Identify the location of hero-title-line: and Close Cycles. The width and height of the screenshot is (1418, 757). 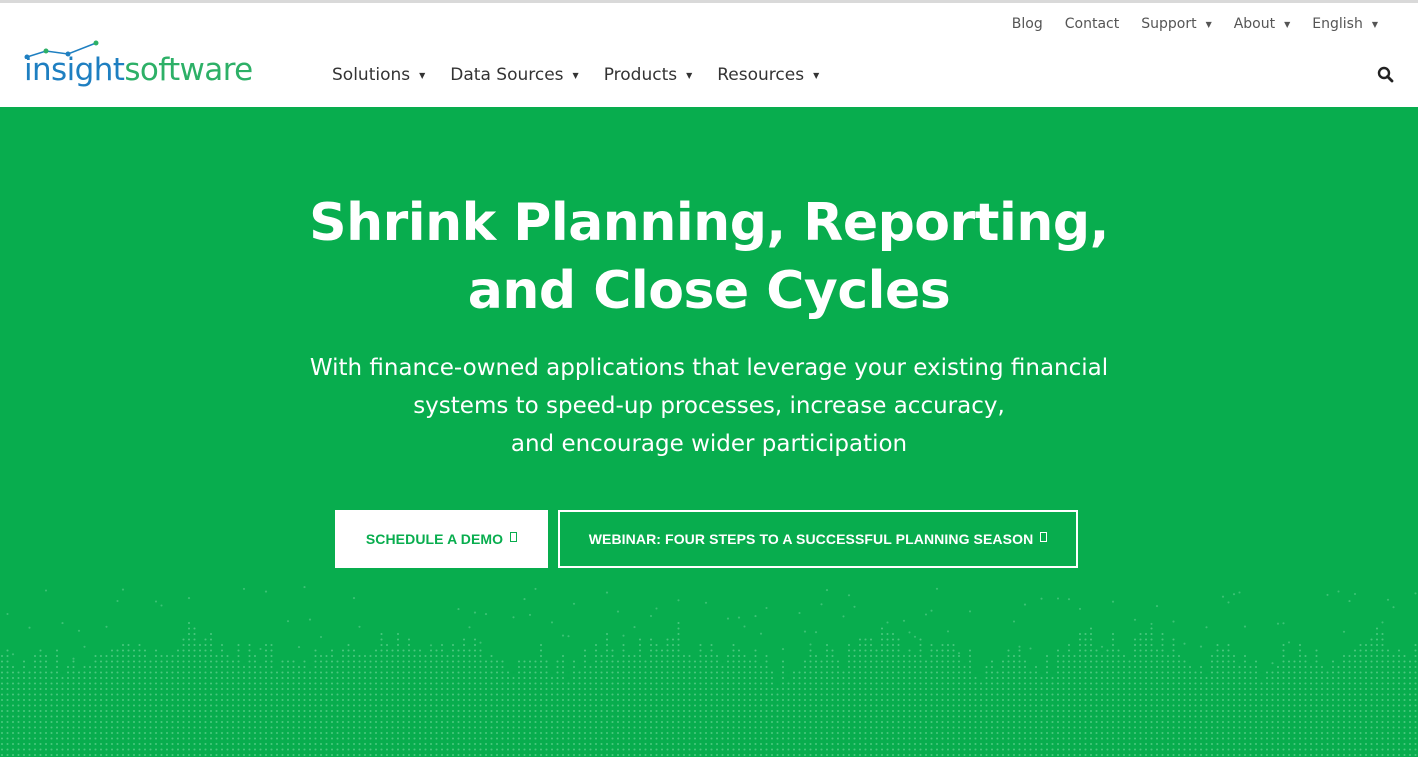
(709, 291).